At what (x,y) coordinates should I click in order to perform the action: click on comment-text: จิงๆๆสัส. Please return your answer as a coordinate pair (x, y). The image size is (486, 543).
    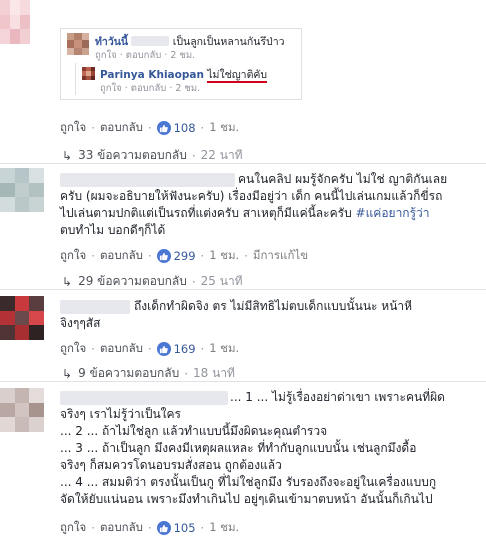
    Looking at the image, I should click on (80, 323).